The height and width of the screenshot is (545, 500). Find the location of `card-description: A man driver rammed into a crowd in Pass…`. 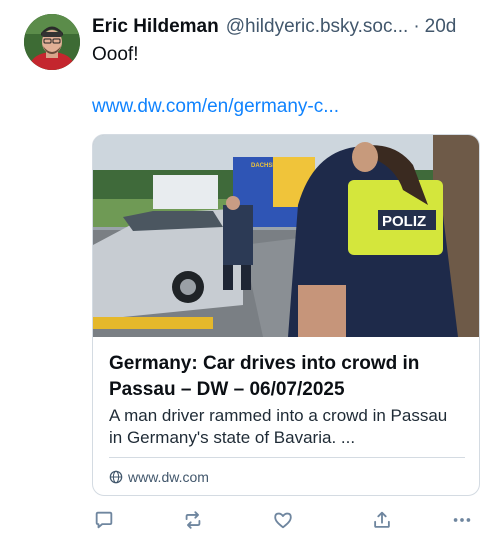

card-description: A man driver rammed into a crowd in Pass… is located at coordinates (278, 426).